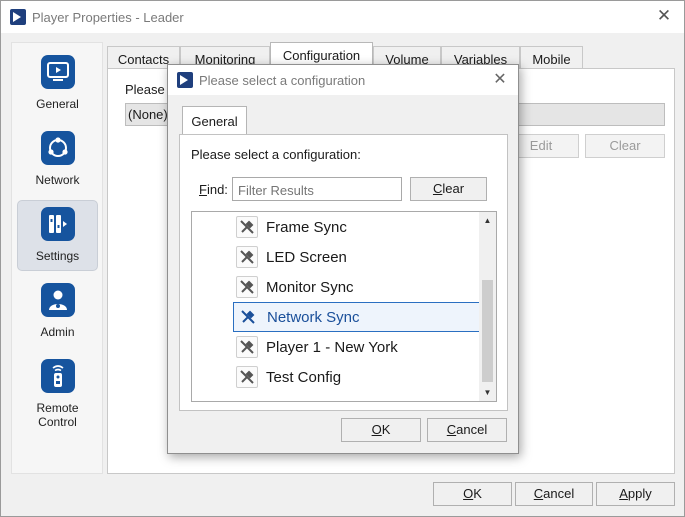  I want to click on remote-control-icon, so click(57, 376).